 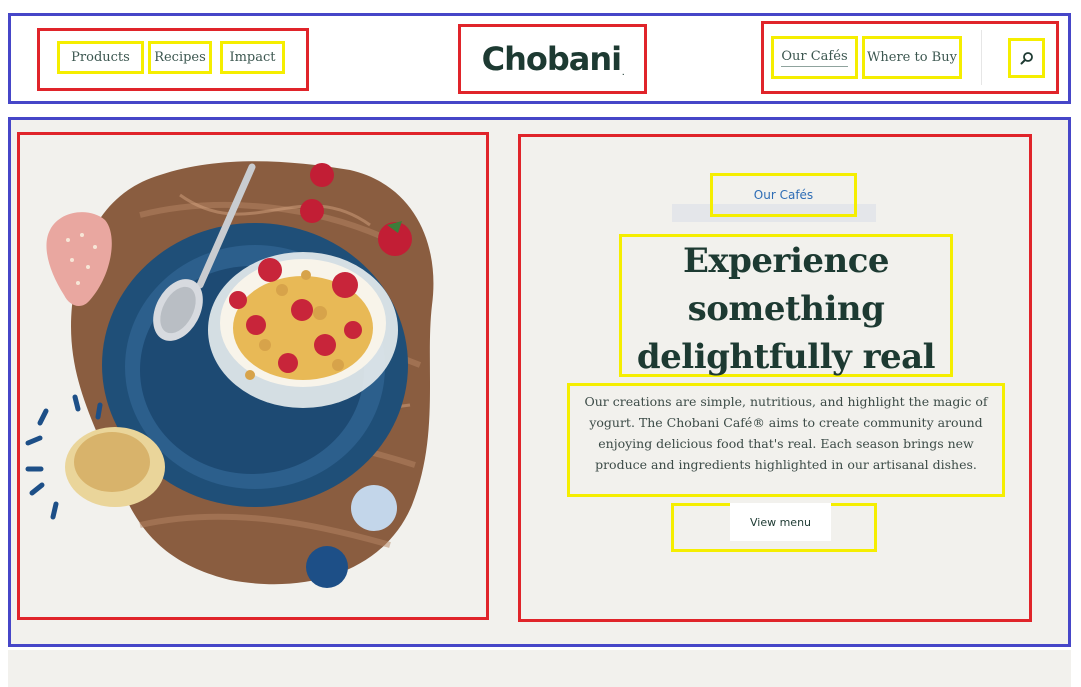 I want to click on nav-impact-link: Impact, so click(x=252, y=57).